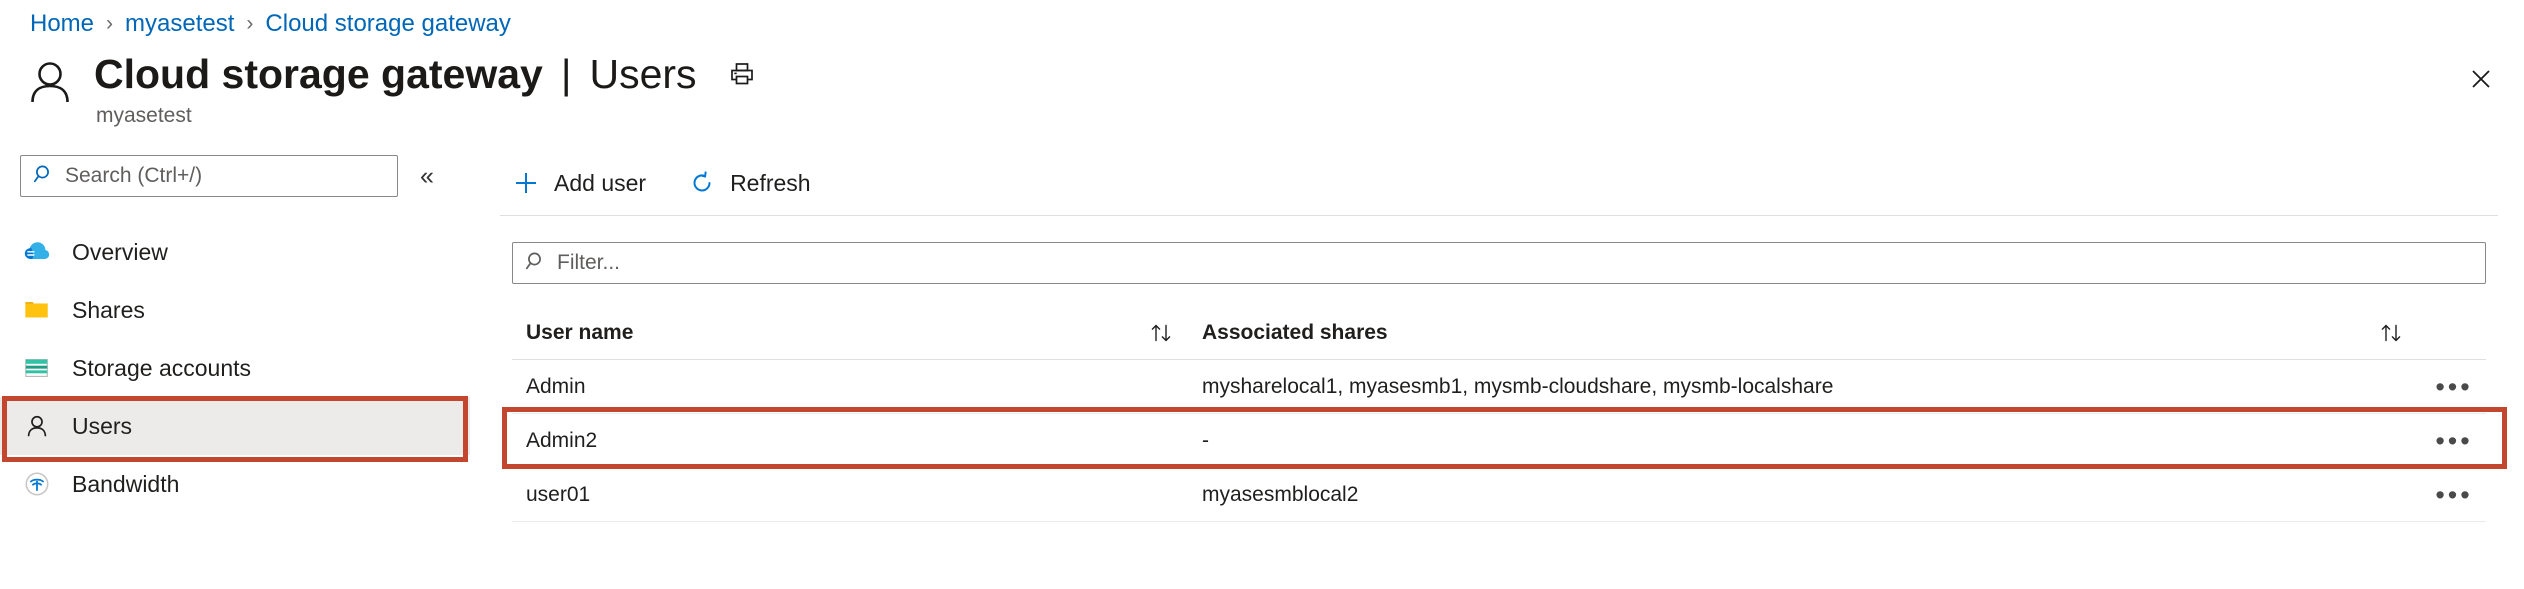 This screenshot has width=2524, height=589. What do you see at coordinates (120, 251) in the screenshot?
I see `sidebar-item-label: Overview` at bounding box center [120, 251].